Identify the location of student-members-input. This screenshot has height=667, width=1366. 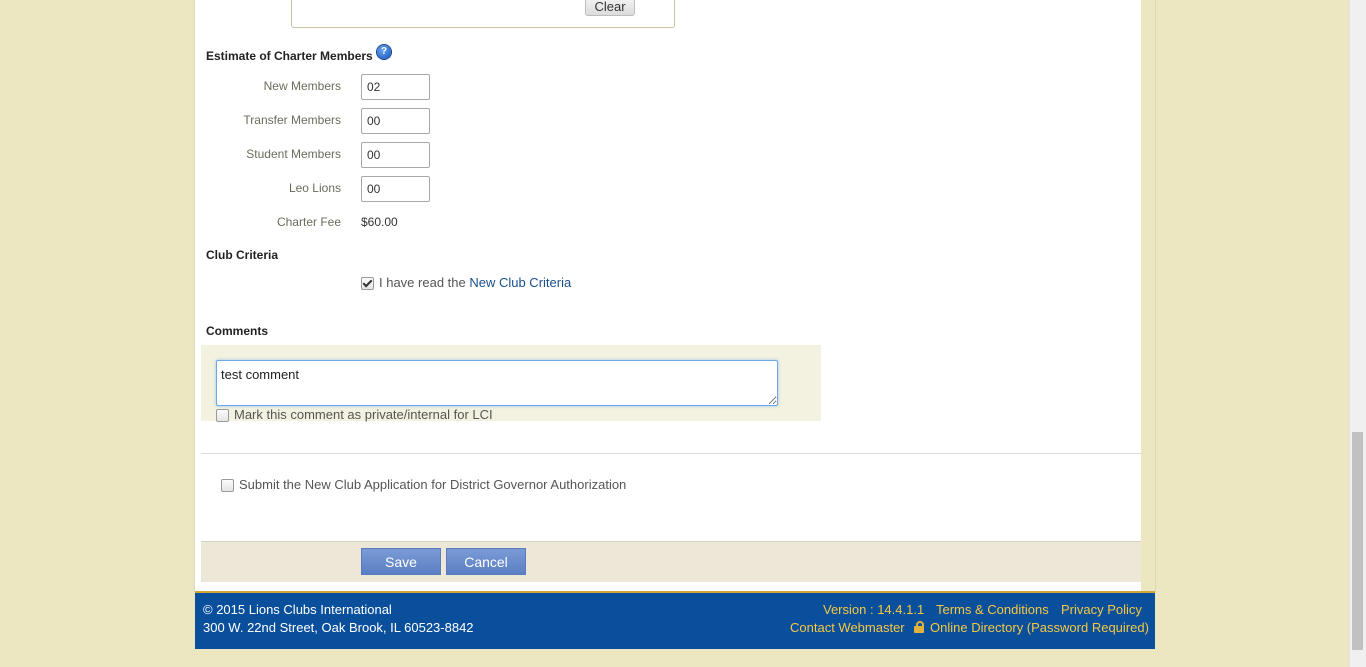
(395, 155).